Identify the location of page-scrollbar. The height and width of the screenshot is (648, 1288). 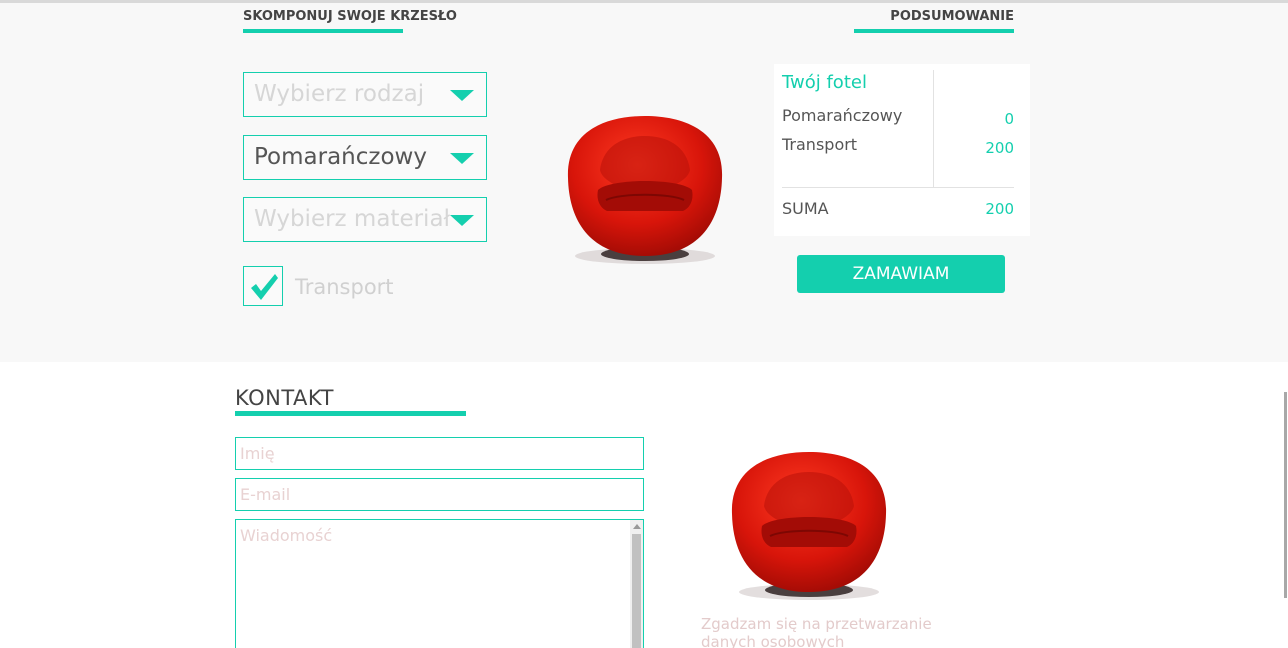
(1285, 495).